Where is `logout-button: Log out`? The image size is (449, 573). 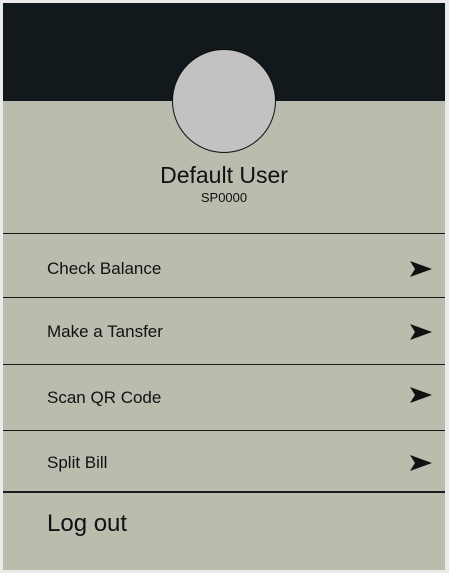
logout-button: Log out is located at coordinates (87, 524).